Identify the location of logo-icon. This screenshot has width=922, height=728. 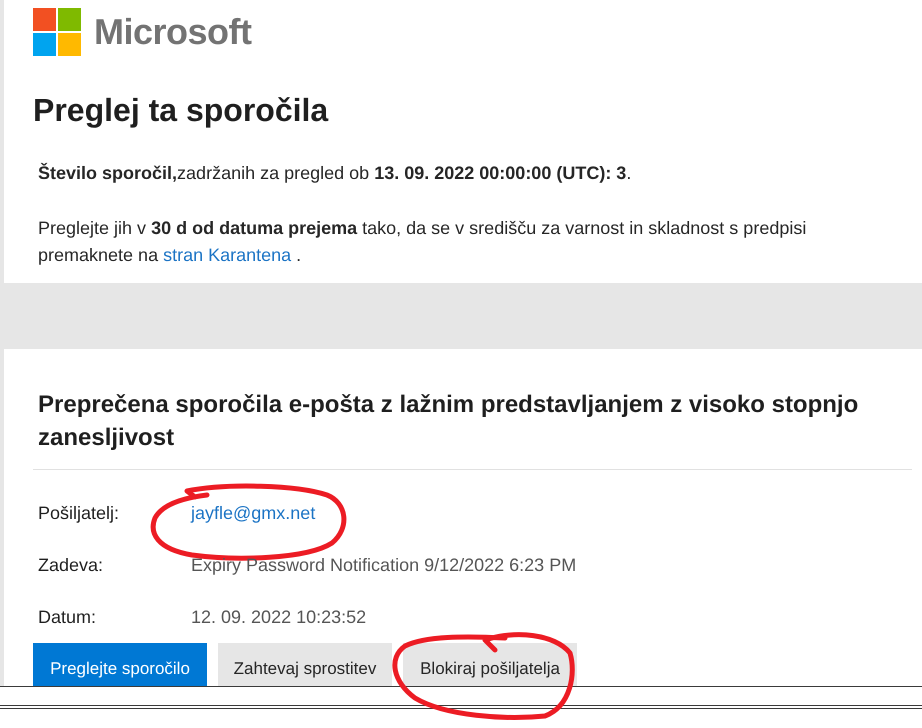
(57, 32).